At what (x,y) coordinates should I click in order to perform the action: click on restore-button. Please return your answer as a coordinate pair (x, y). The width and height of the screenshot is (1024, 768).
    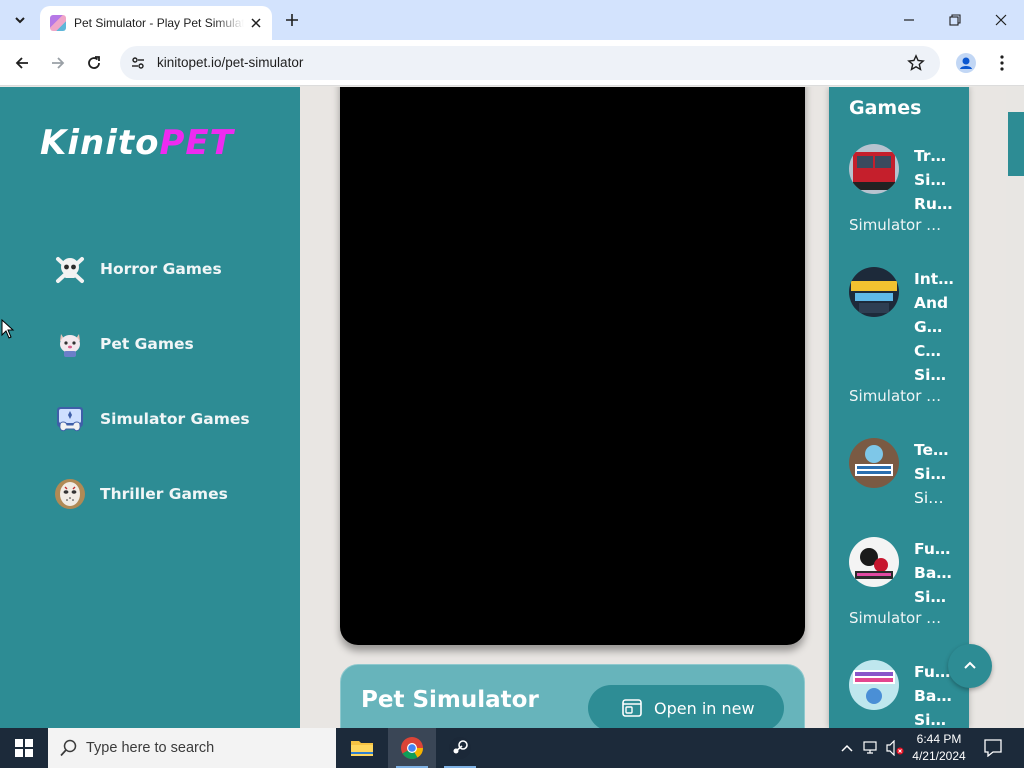
    Looking at the image, I should click on (955, 20).